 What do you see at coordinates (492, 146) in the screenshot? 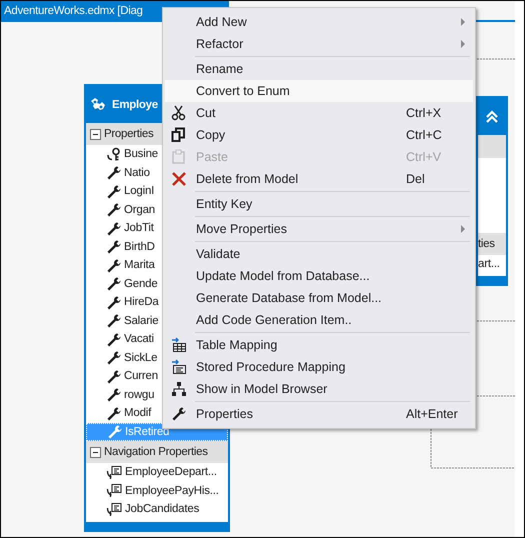
I see `section-header-band` at bounding box center [492, 146].